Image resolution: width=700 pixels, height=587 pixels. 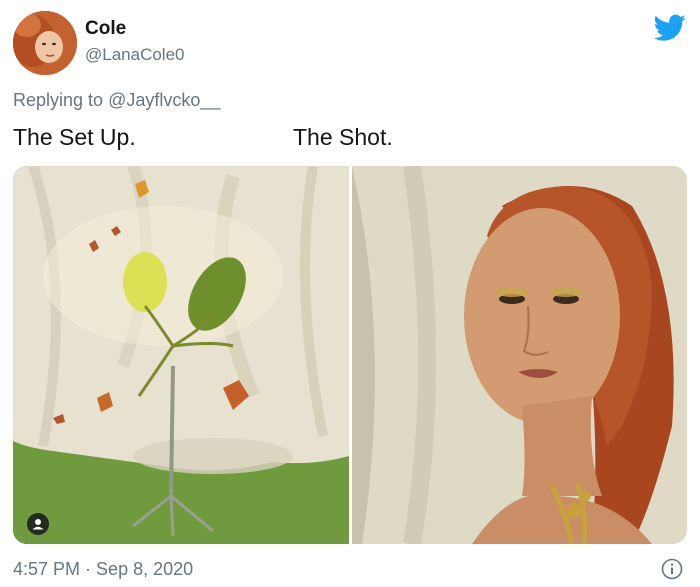 I want to click on replying-to: Replying to @Jayflvcko__, so click(x=116, y=100).